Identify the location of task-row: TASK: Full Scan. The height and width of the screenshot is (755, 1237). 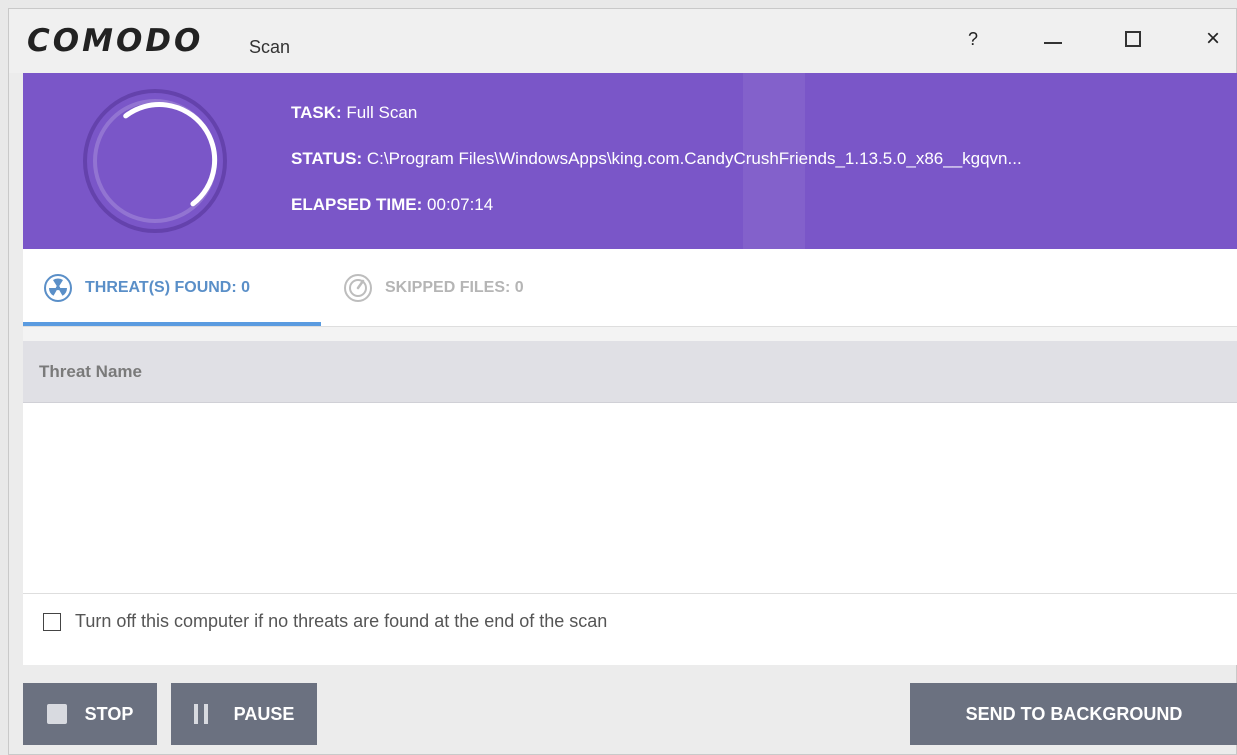
(656, 126).